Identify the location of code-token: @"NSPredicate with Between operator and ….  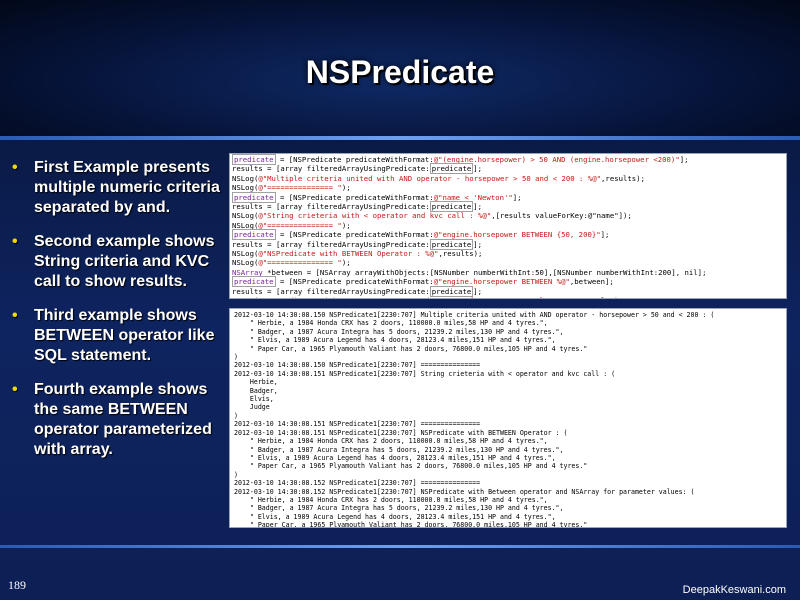
(418, 297).